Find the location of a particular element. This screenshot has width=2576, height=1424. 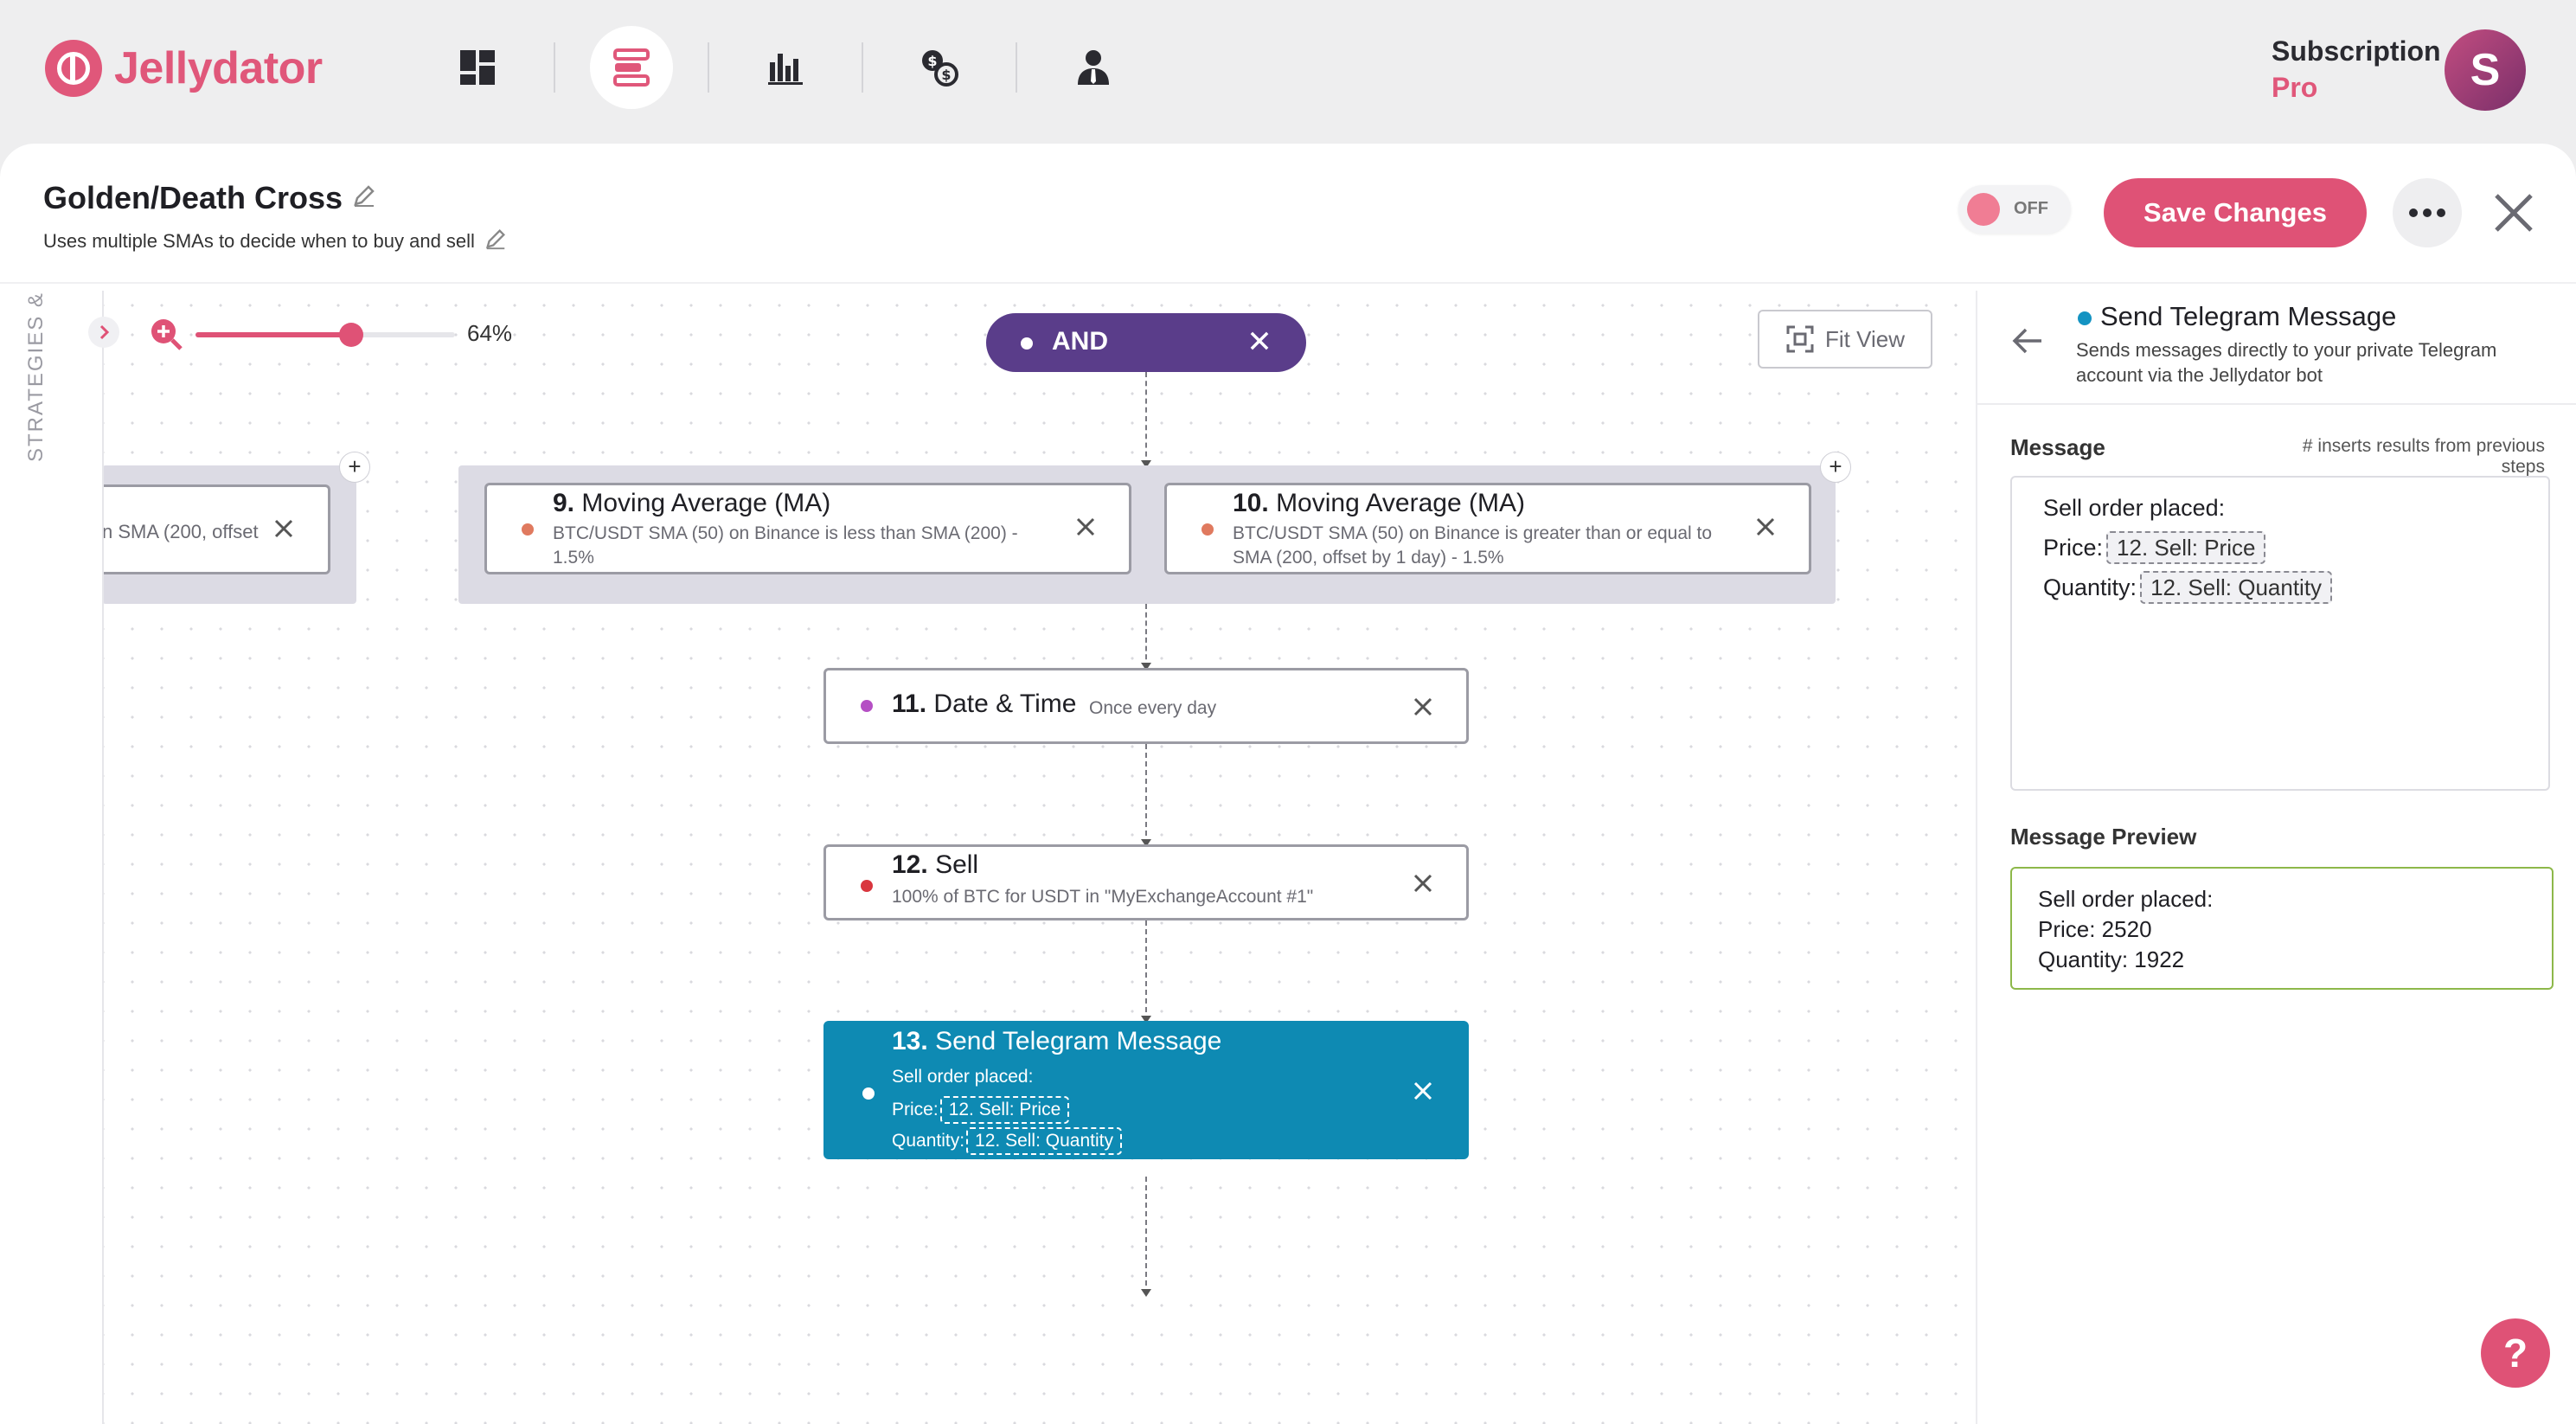

strategy-title-row: Golden/Death Cross is located at coordinates (210, 198).